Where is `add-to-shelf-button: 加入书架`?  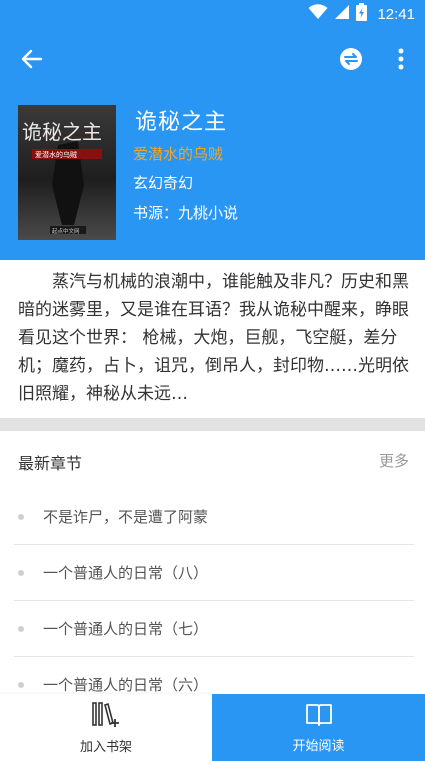
add-to-shelf-button: 加入书架 is located at coordinates (106, 727).